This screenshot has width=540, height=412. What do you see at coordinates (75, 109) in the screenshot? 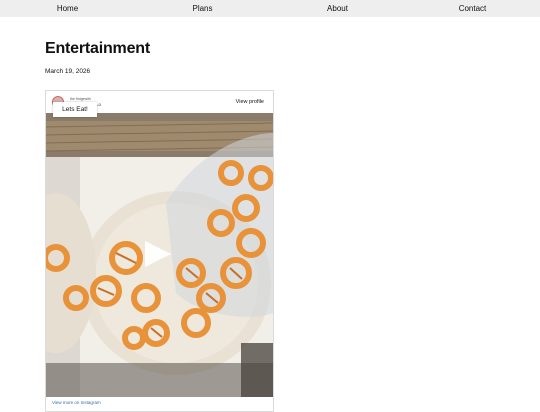
I see `tooltip: Lets Eat!` at bounding box center [75, 109].